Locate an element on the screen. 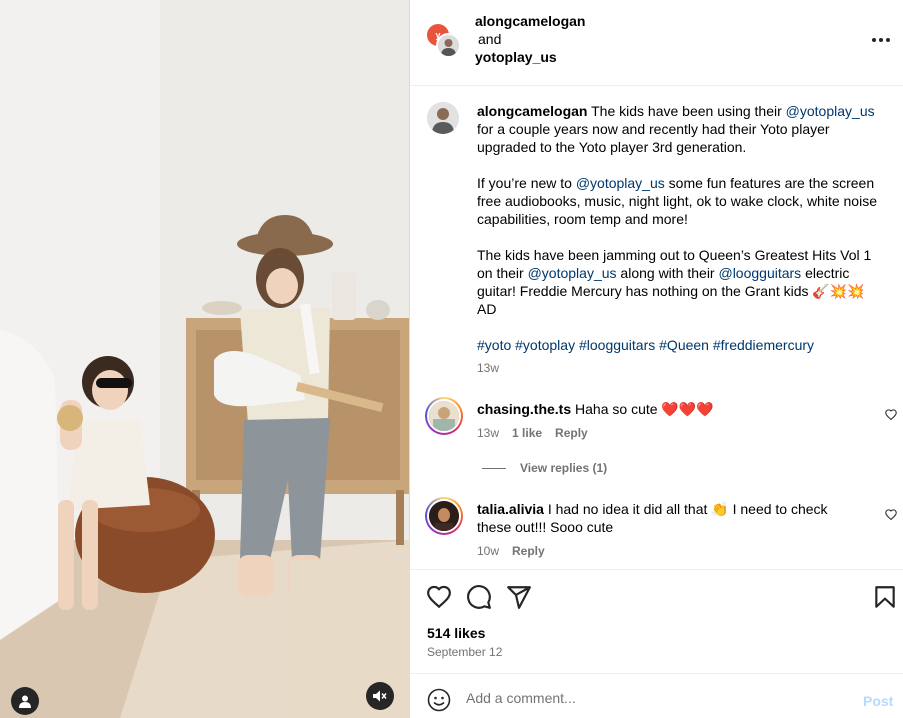  speaker-muted-icon is located at coordinates (380, 696).